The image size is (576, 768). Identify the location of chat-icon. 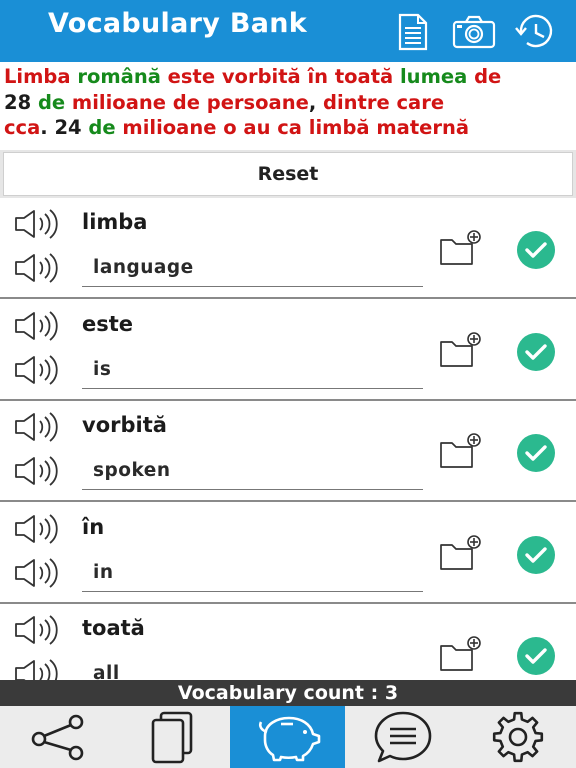
(402, 737).